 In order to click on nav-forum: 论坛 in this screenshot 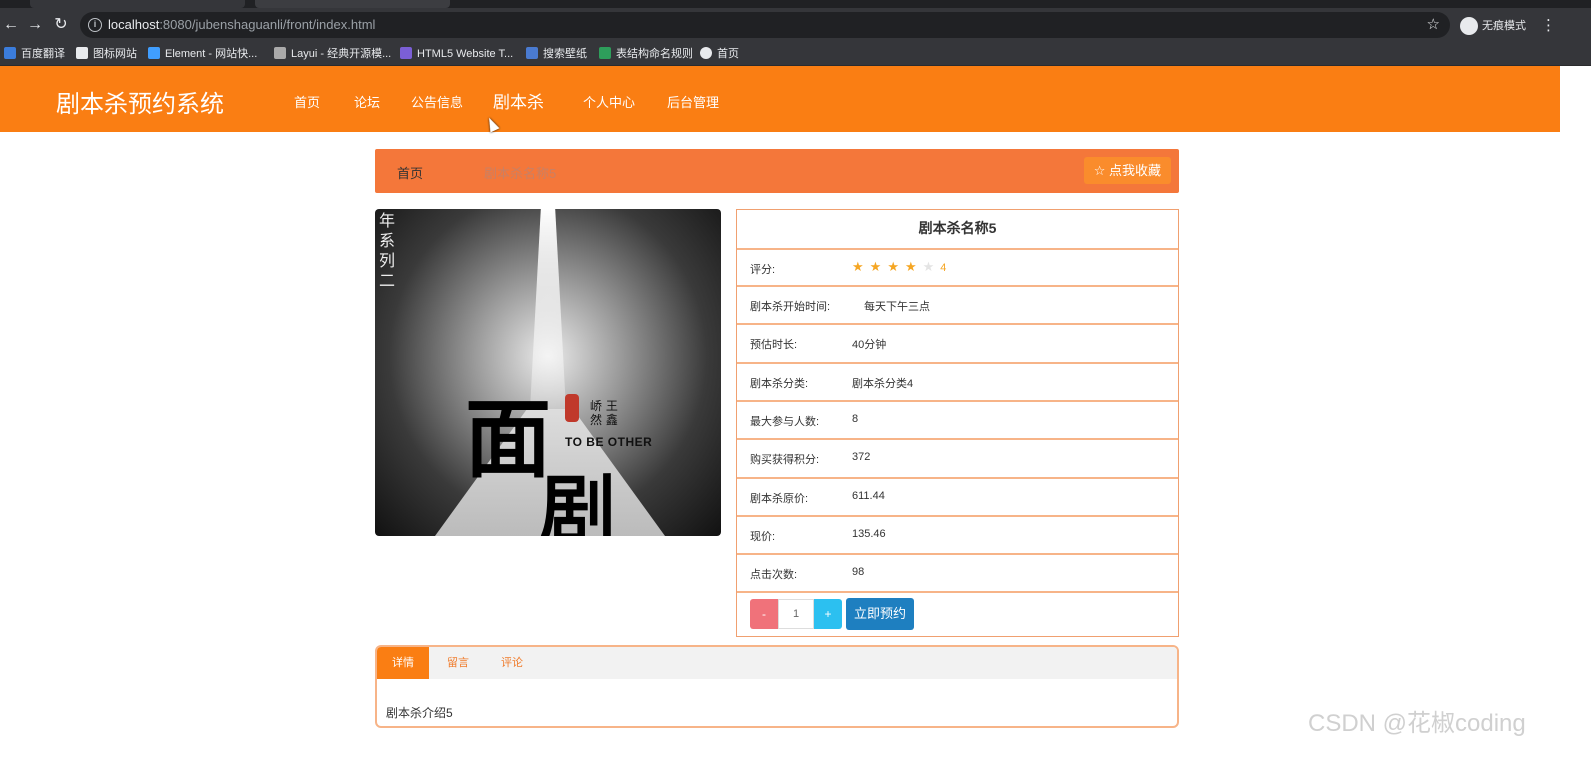, I will do `click(367, 101)`.